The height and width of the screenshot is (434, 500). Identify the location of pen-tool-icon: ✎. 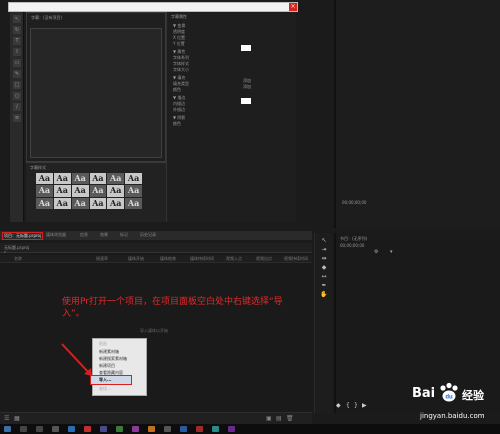
(17, 74).